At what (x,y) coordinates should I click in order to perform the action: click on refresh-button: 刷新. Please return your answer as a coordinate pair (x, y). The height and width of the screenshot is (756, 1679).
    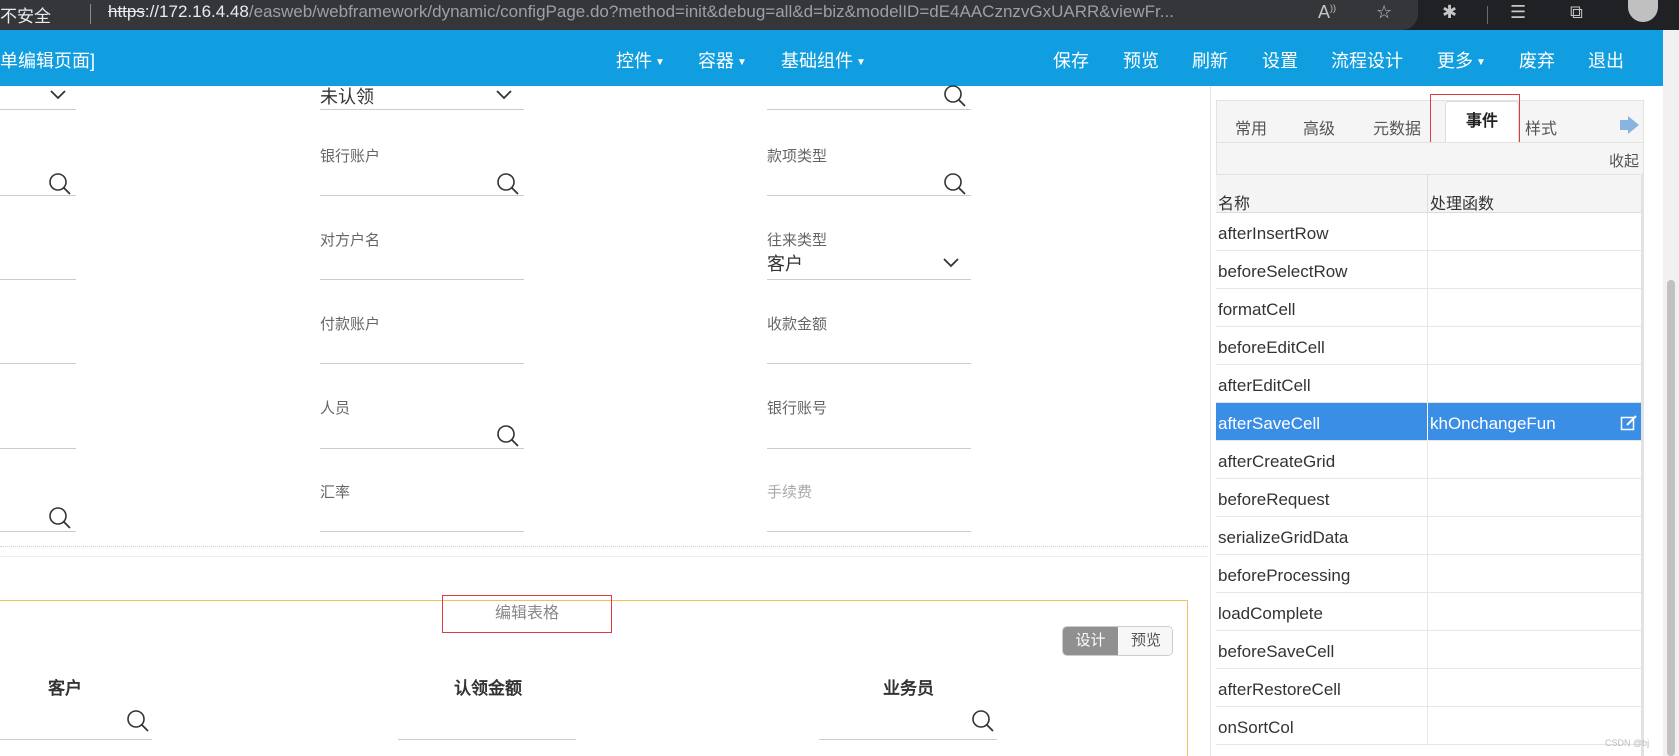
    Looking at the image, I should click on (1210, 60).